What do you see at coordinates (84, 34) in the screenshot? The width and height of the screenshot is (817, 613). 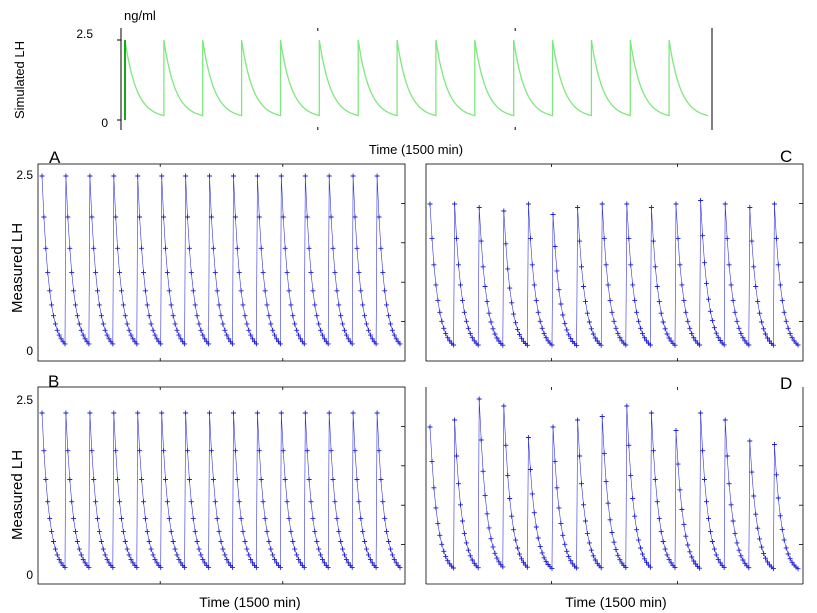 I see `top-ytick-high: 2.5` at bounding box center [84, 34].